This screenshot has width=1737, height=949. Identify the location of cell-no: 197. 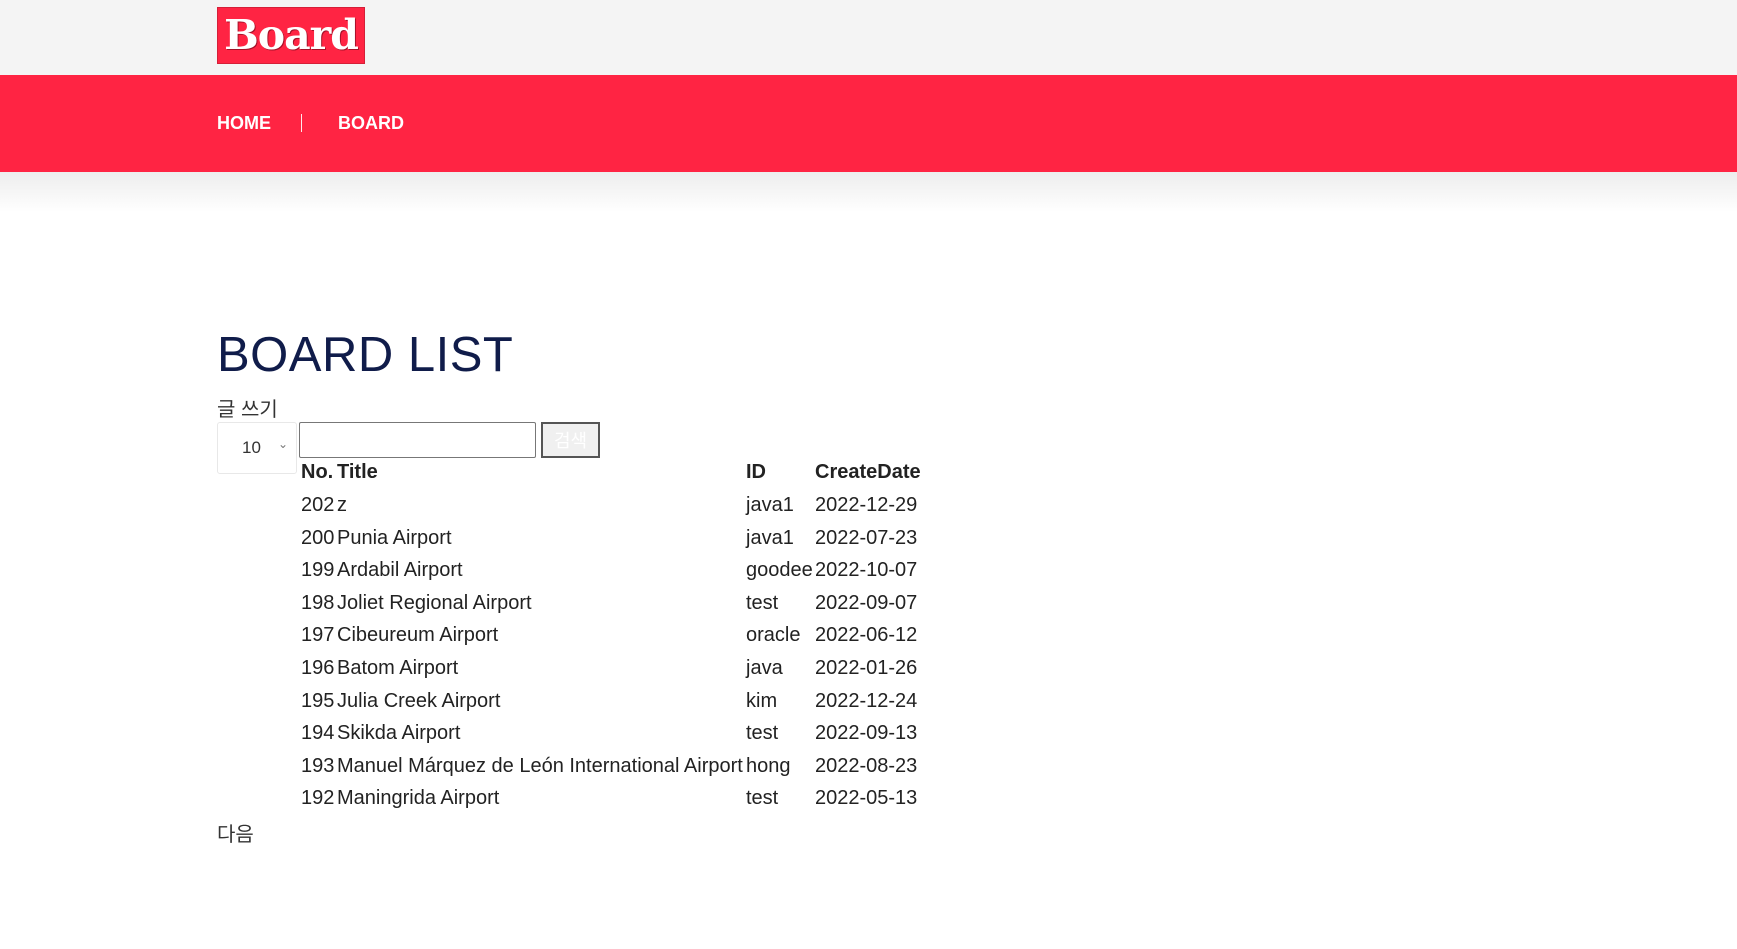
(318, 635).